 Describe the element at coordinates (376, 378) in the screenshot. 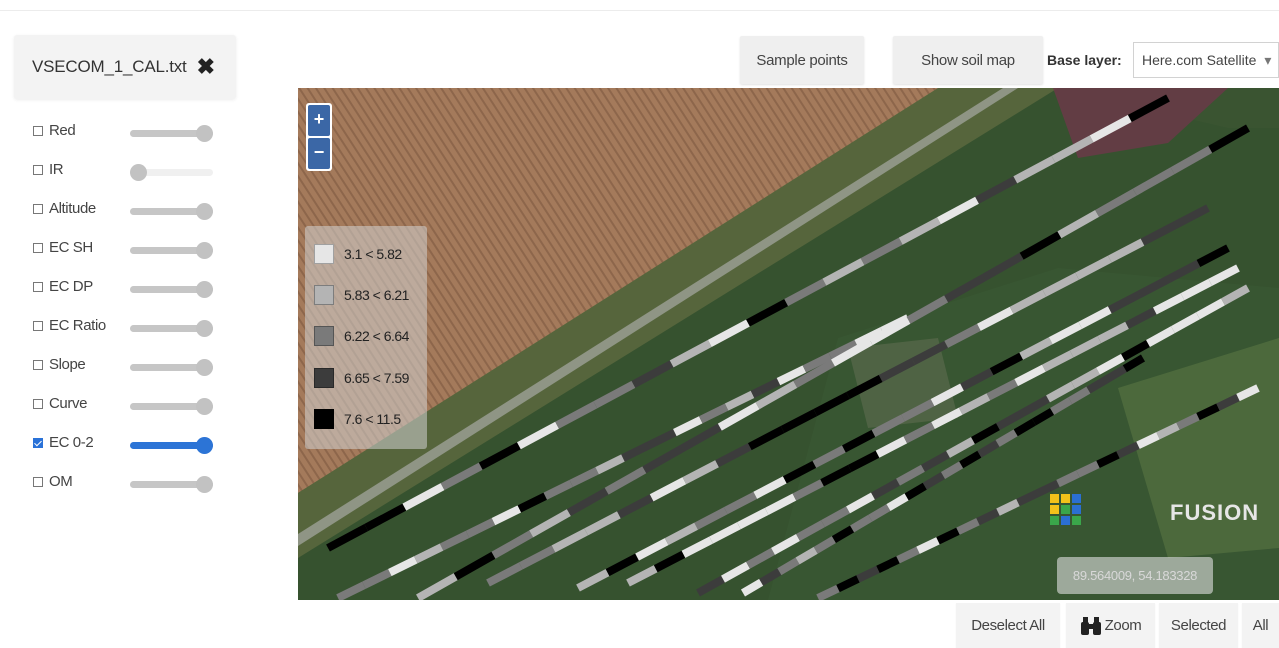

I see `legend-label: 6.65 < 7.59` at that location.